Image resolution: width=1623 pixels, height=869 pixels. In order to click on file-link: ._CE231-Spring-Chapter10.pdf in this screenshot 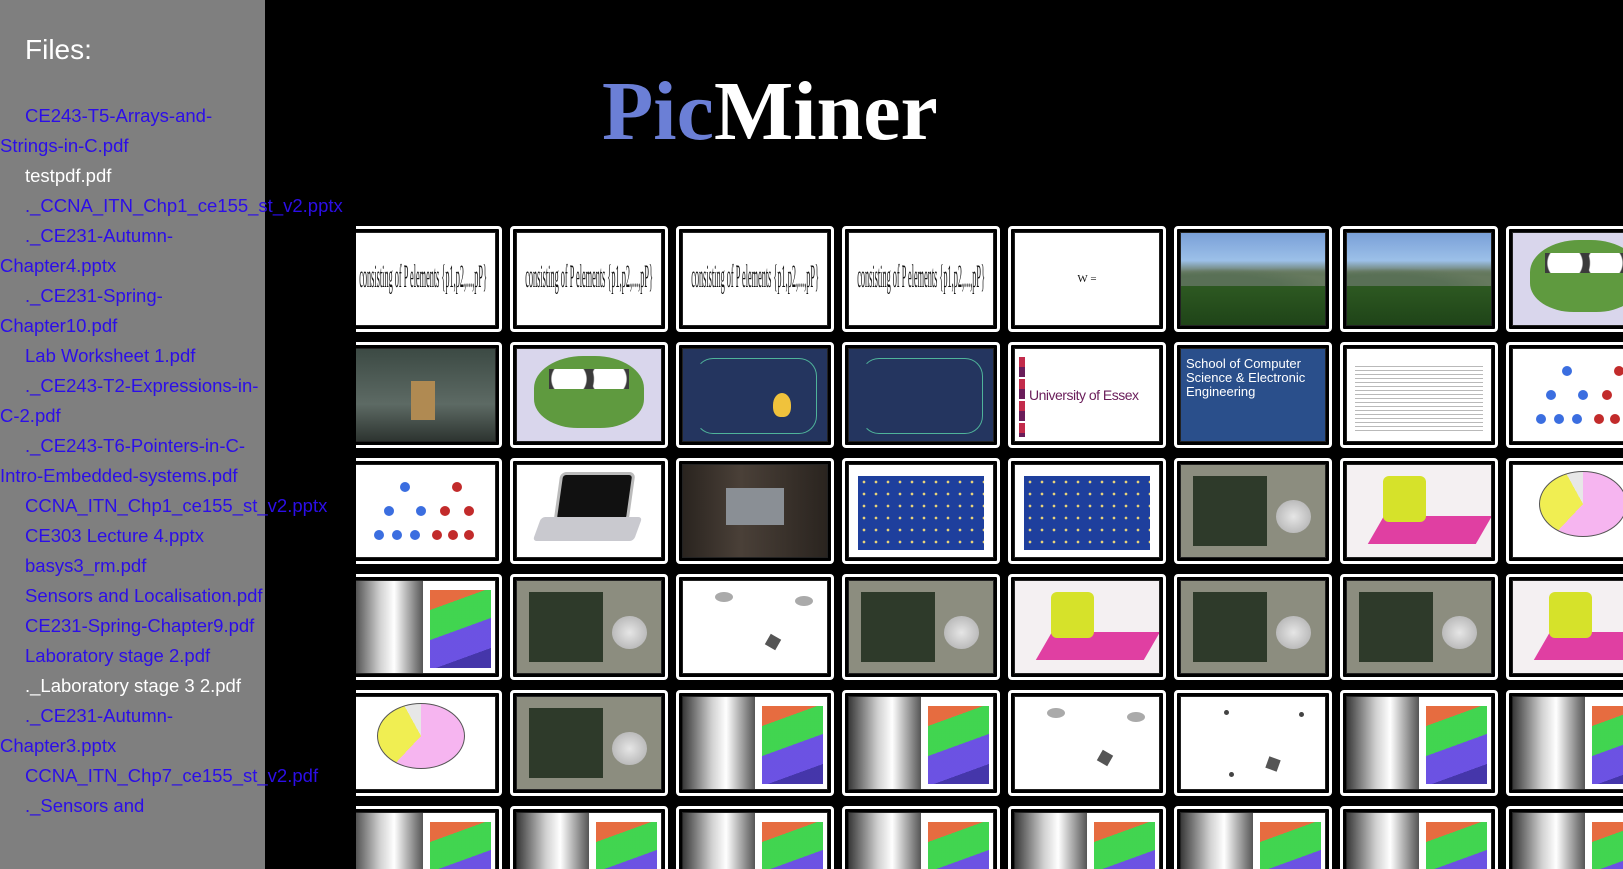, I will do `click(132, 311)`.